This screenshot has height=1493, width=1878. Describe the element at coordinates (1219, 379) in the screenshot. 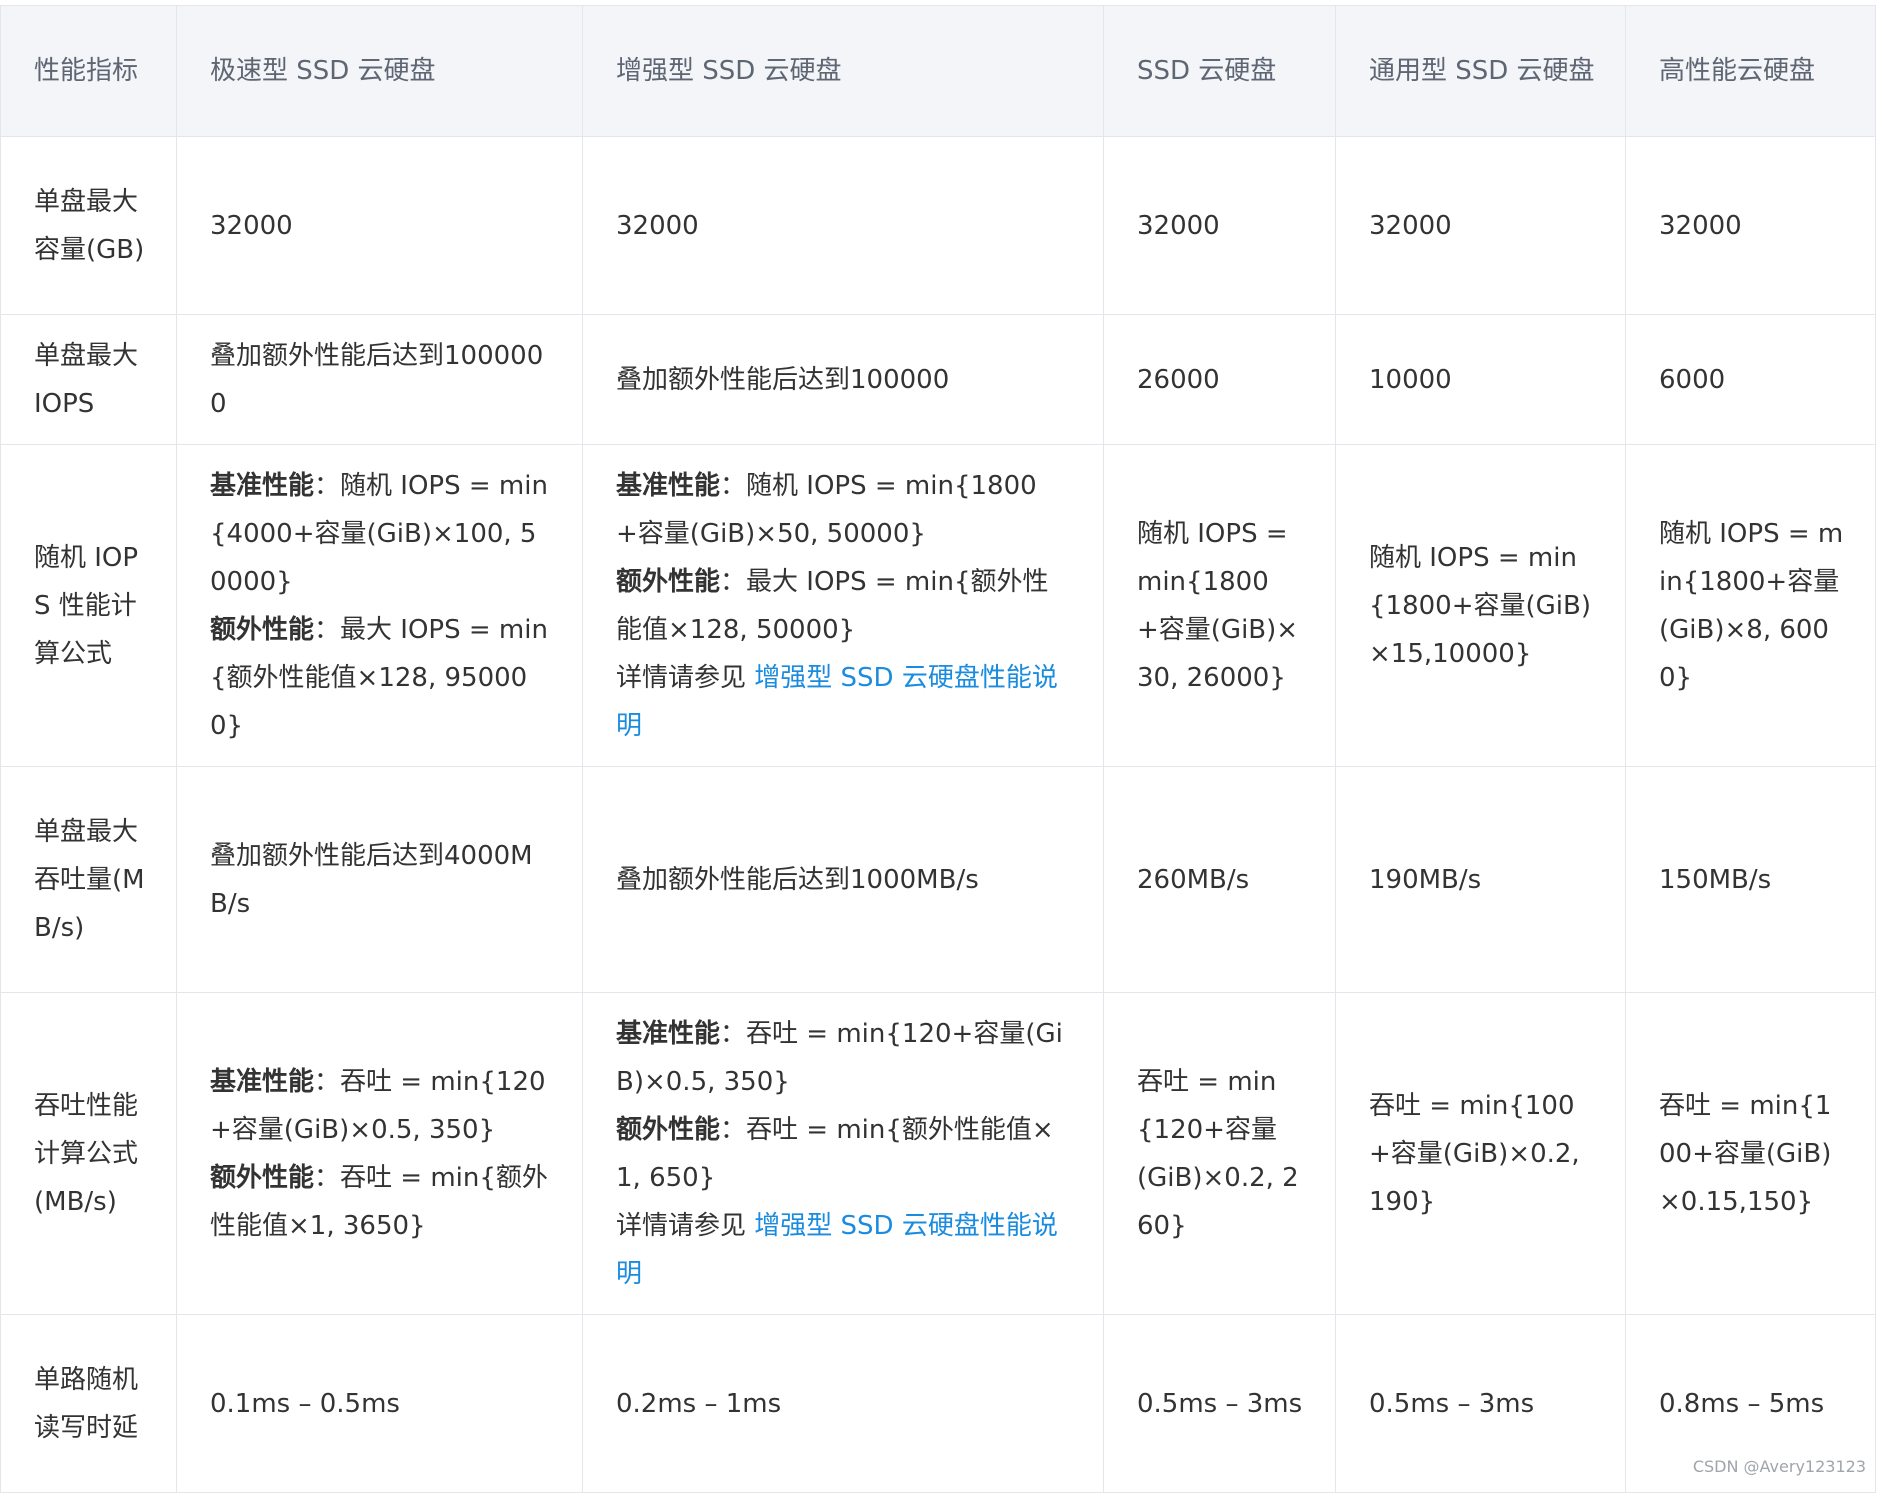

I see `table-cell: 26000` at that location.